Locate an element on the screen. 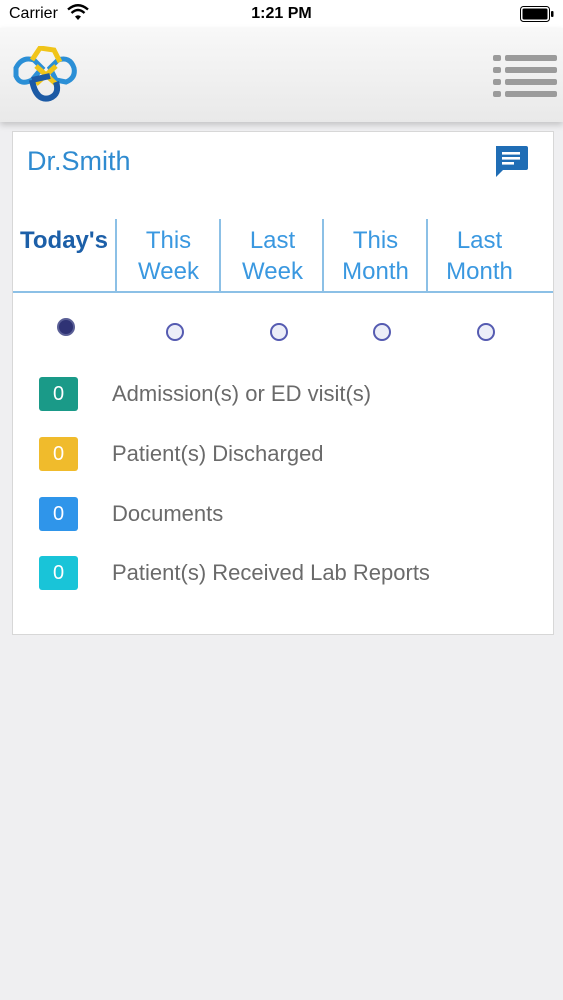  tab-this-month: This Month is located at coordinates (375, 261).